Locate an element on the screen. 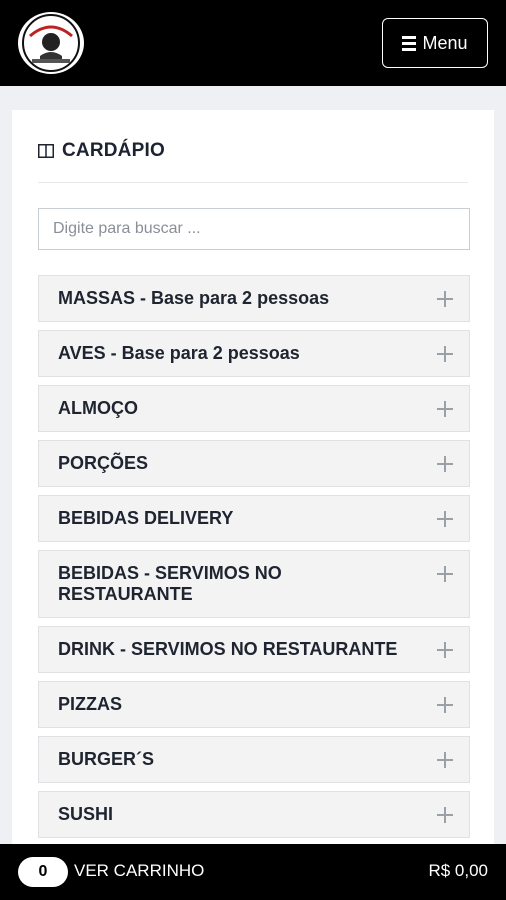 The width and height of the screenshot is (506, 900). divider is located at coordinates (253, 182).